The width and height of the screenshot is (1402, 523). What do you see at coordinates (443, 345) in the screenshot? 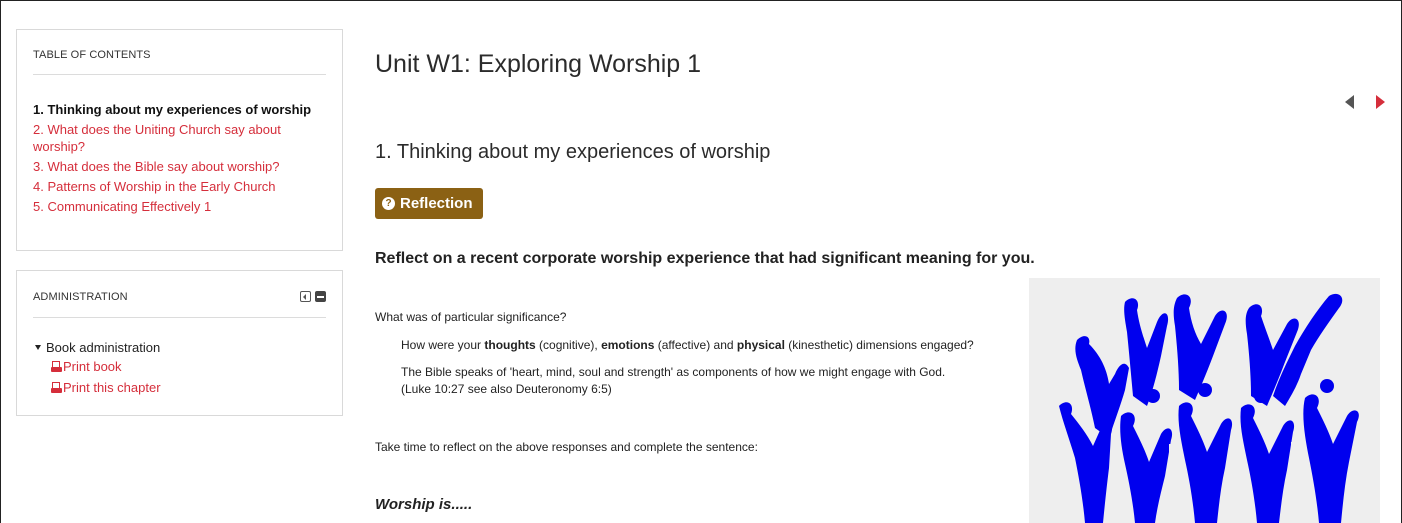
I see `q2-text-1: How were your` at bounding box center [443, 345].